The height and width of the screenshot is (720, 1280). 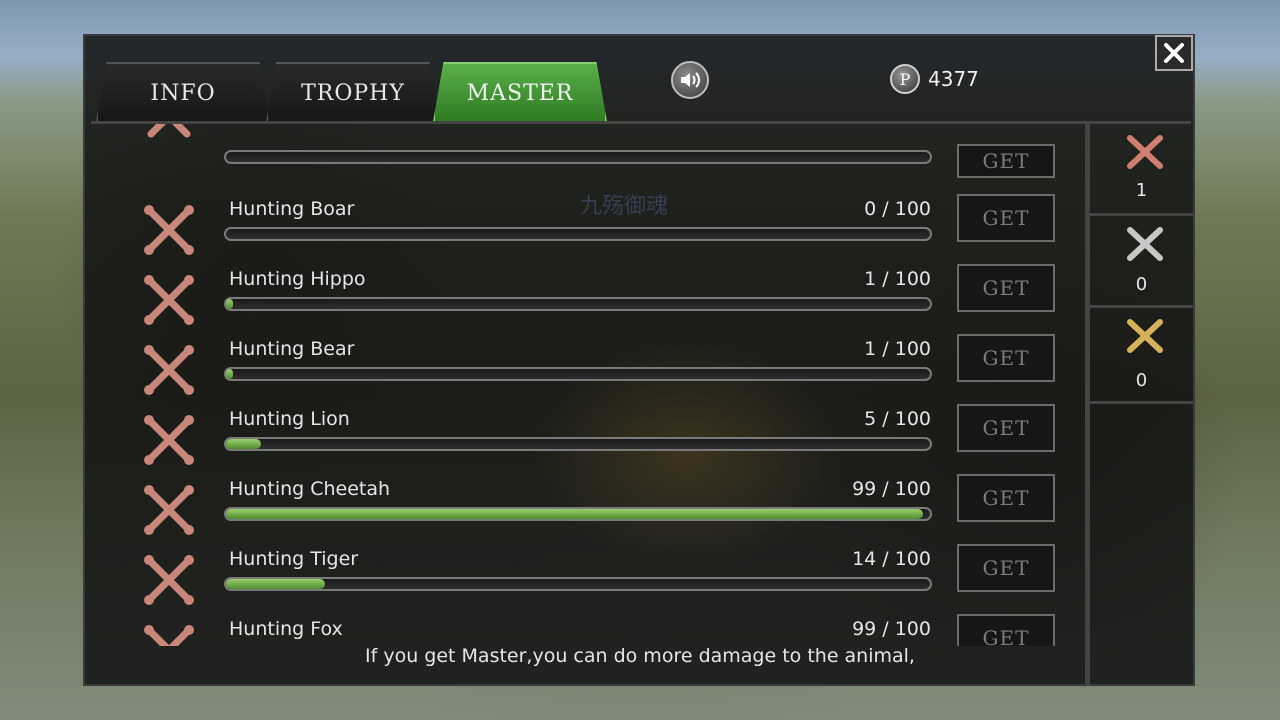 I want to click on sound-toggle-button, so click(x=690, y=80).